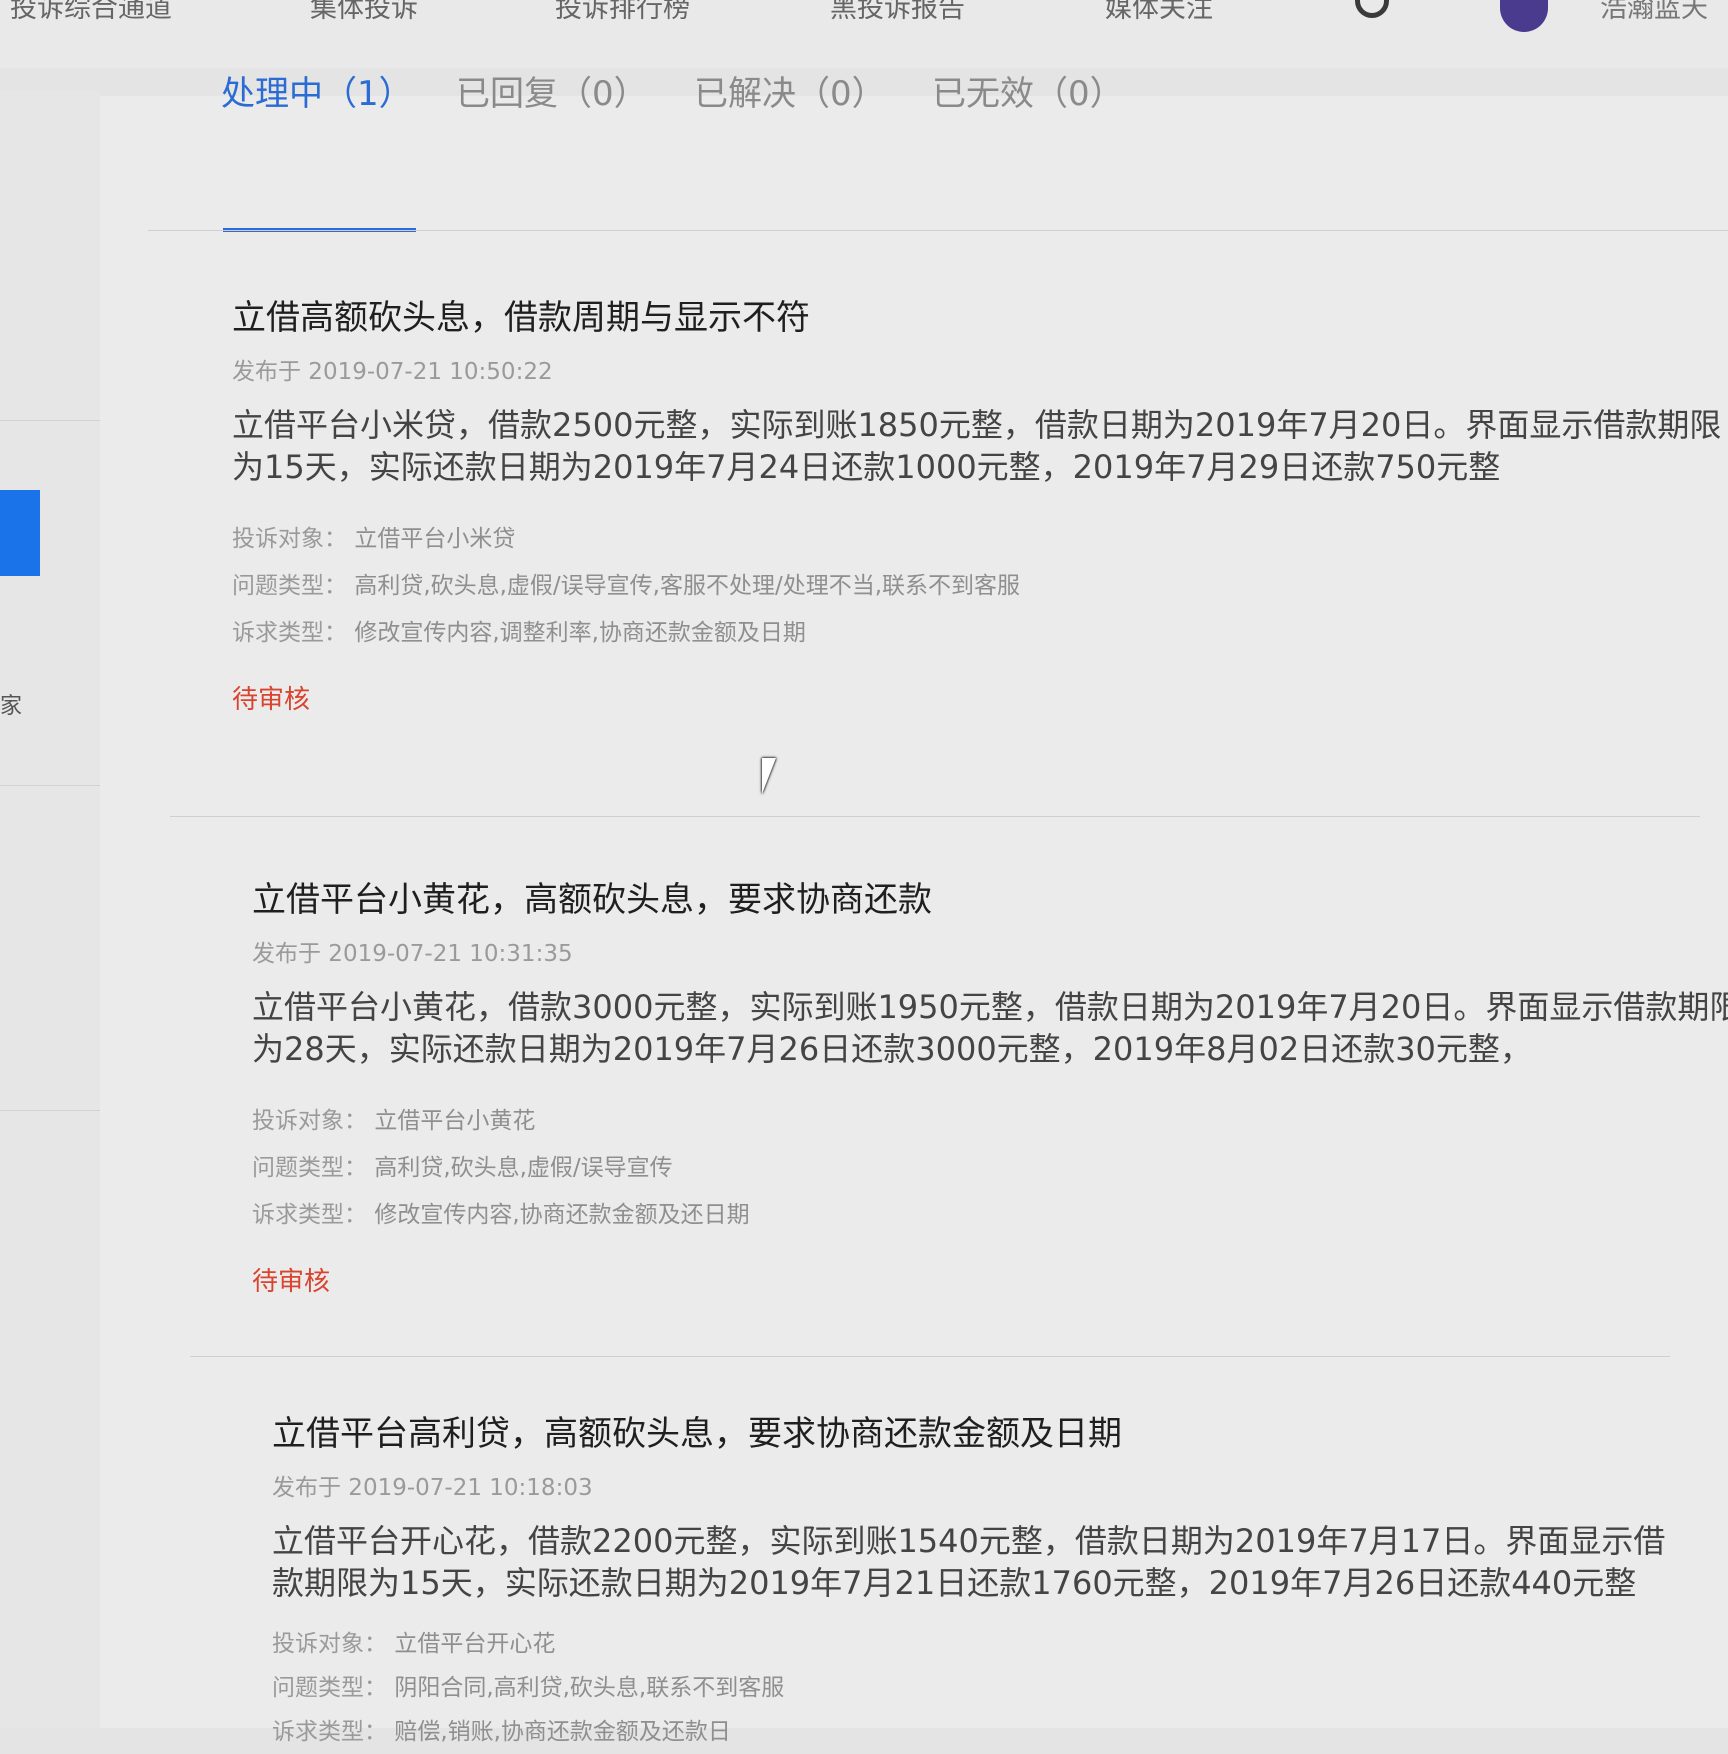 The height and width of the screenshot is (1754, 1728). Describe the element at coordinates (20, 533) in the screenshot. I see `sidebar-active-indicator` at that location.